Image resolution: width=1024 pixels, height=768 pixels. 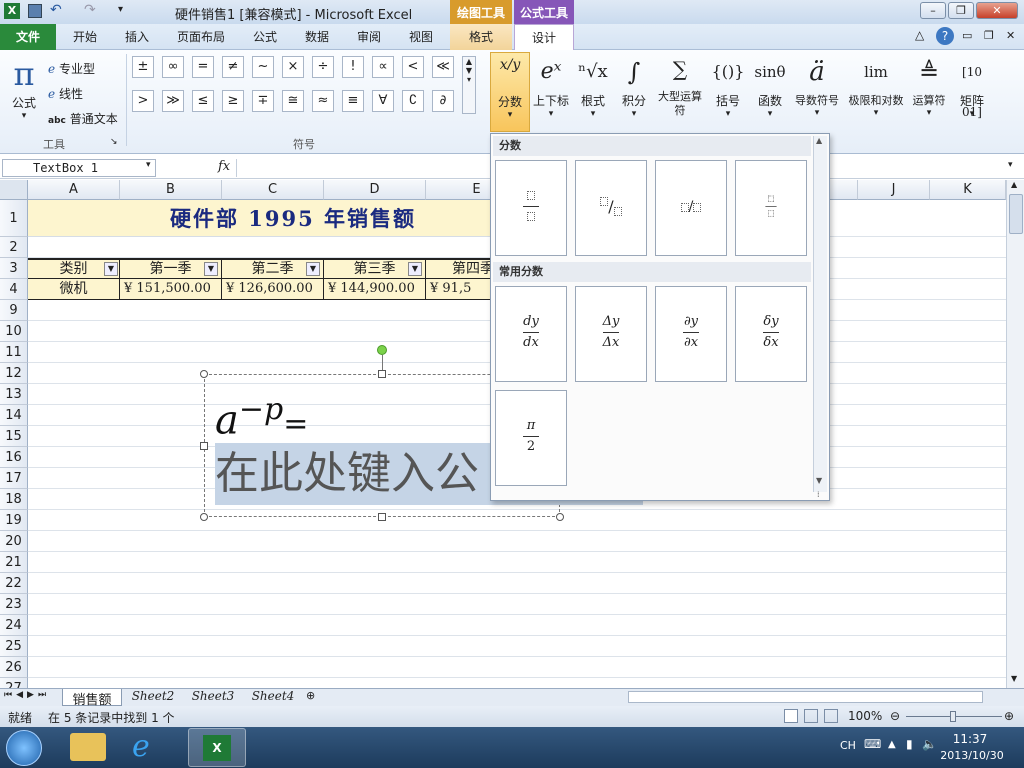 What do you see at coordinates (148, 165) in the screenshot?
I see `name-box-dropdown-icon: ▾` at bounding box center [148, 165].